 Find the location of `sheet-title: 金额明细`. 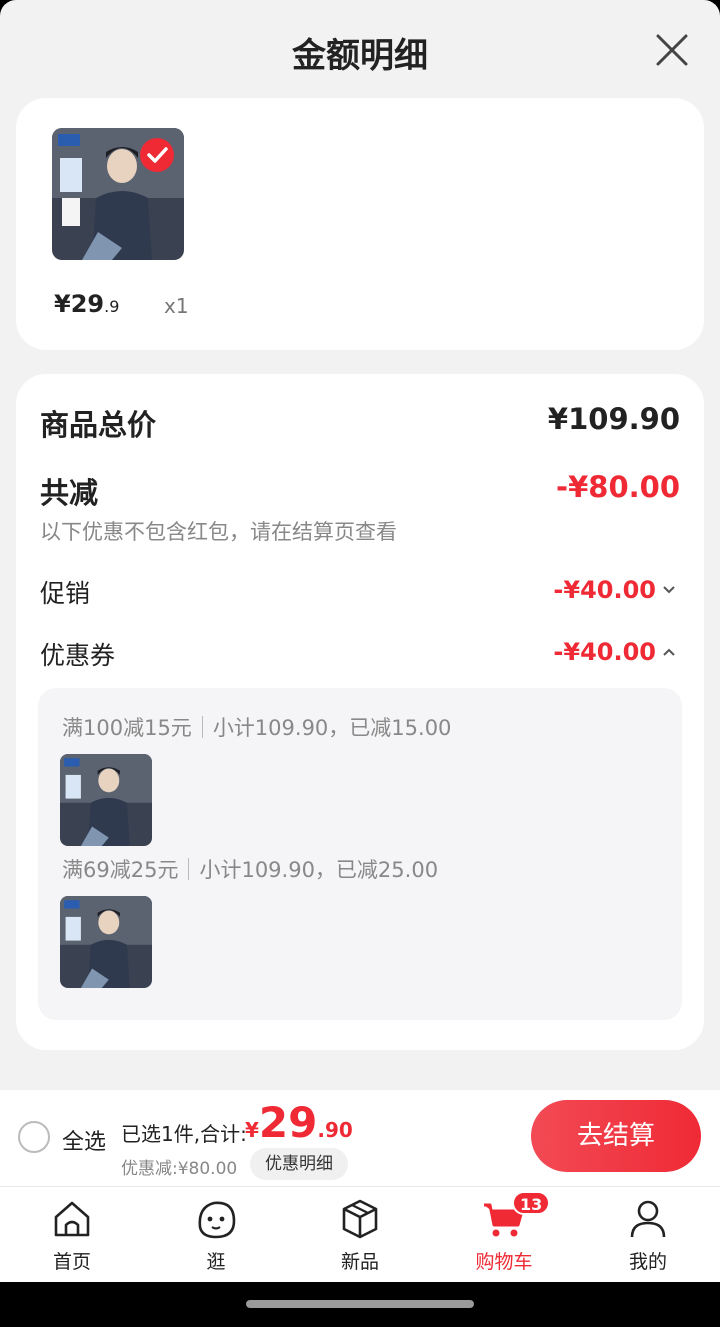

sheet-title: 金额明细 is located at coordinates (360, 56).